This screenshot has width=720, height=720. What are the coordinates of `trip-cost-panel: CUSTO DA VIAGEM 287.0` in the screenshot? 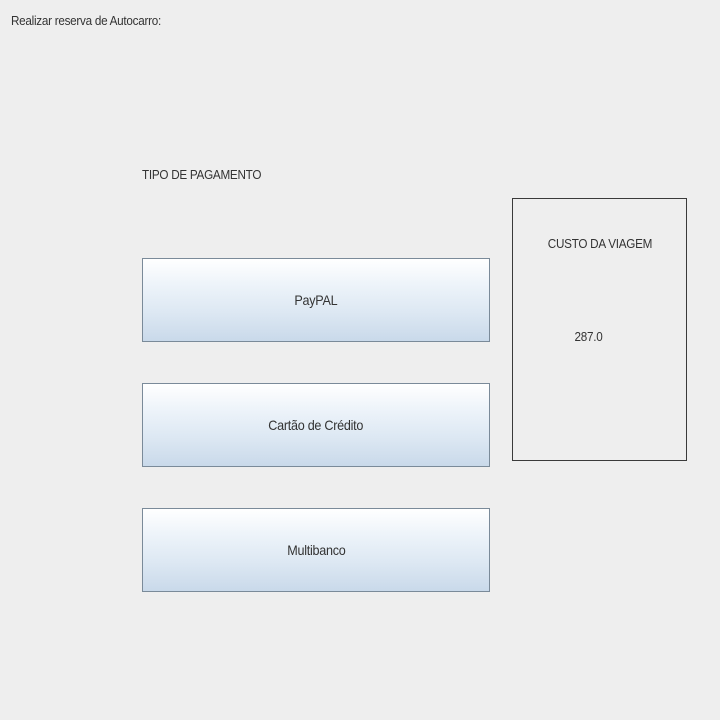 It's located at (599, 329).